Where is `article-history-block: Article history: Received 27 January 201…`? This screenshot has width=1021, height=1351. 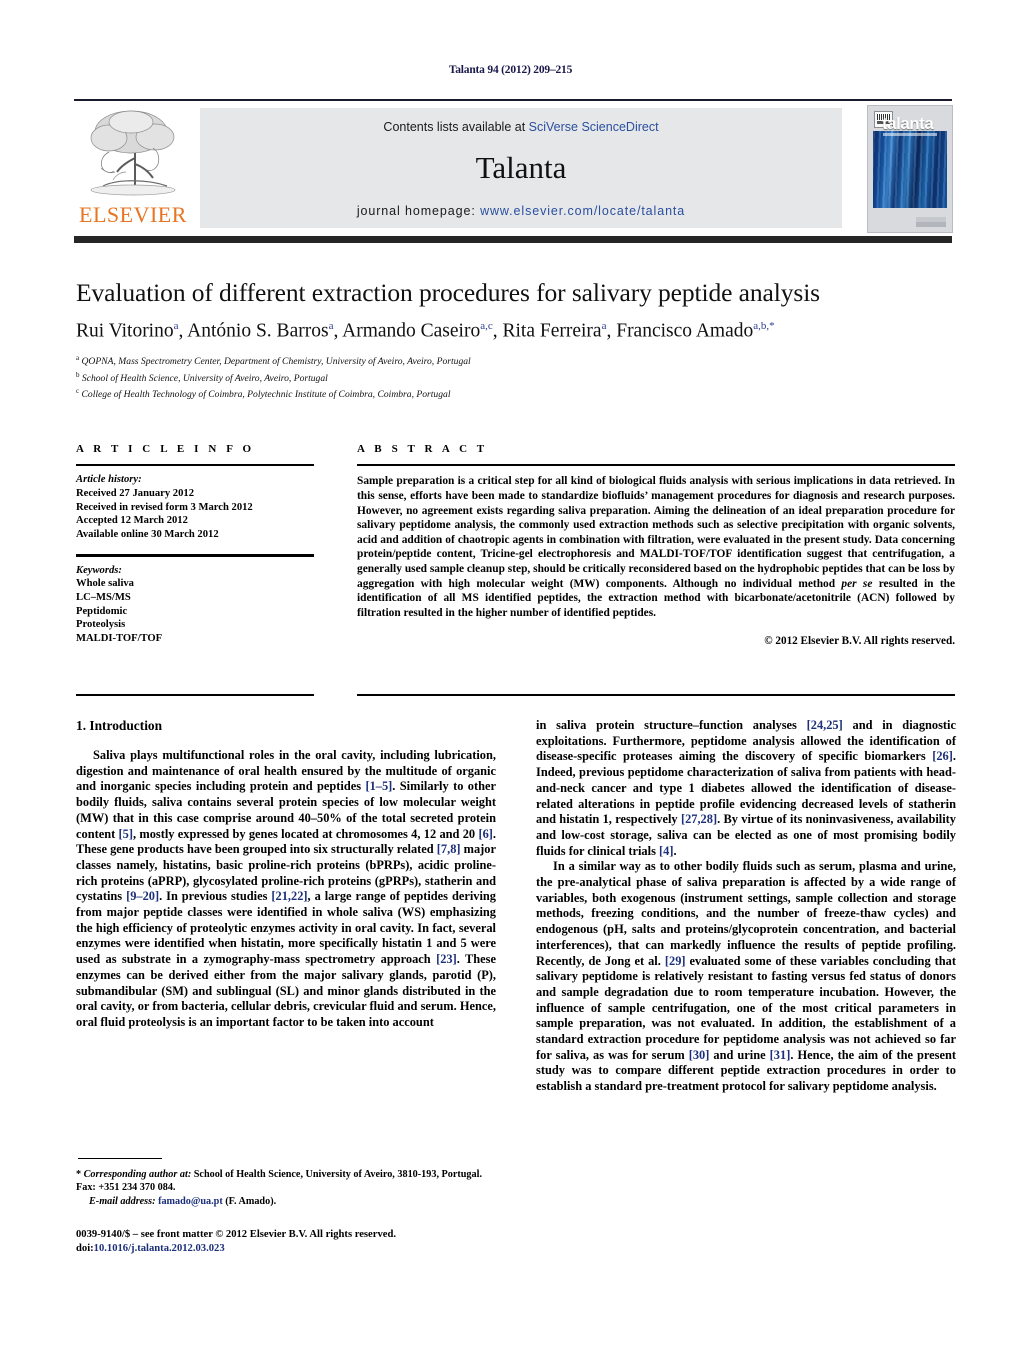
article-history-block: Article history: Received 27 January 201… is located at coordinates (195, 507).